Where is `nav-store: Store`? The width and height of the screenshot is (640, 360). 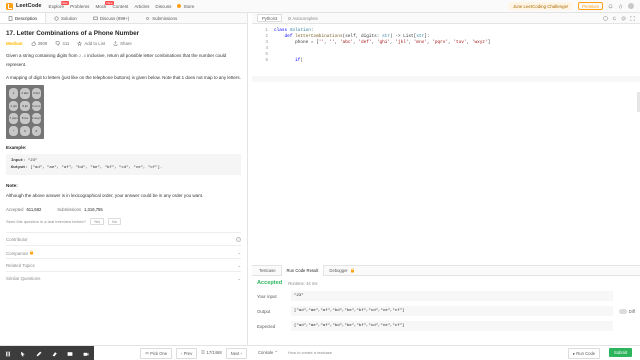
nav-store: Store is located at coordinates (185, 6).